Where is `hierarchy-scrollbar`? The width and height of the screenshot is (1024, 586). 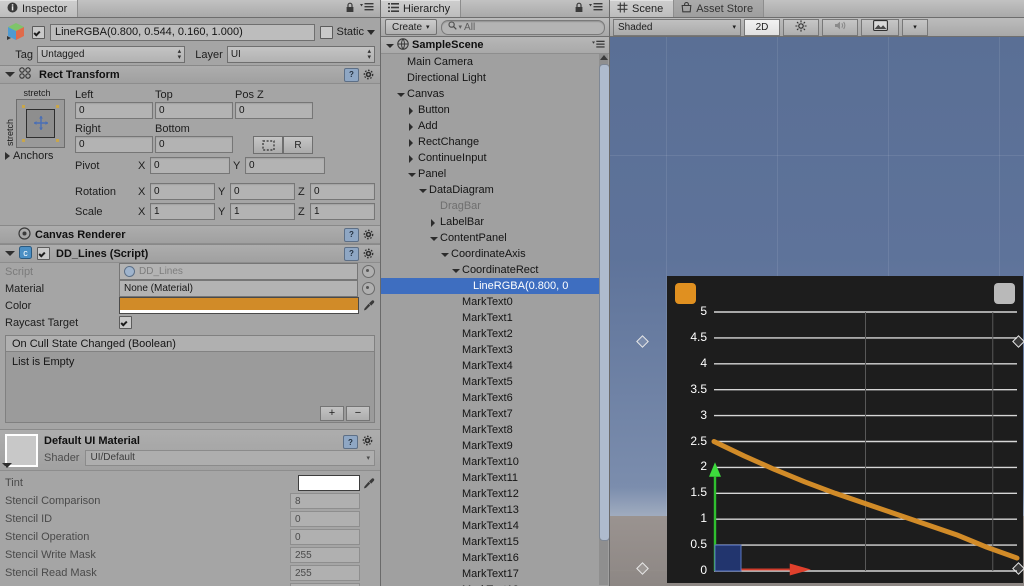
hierarchy-scrollbar is located at coordinates (604, 319).